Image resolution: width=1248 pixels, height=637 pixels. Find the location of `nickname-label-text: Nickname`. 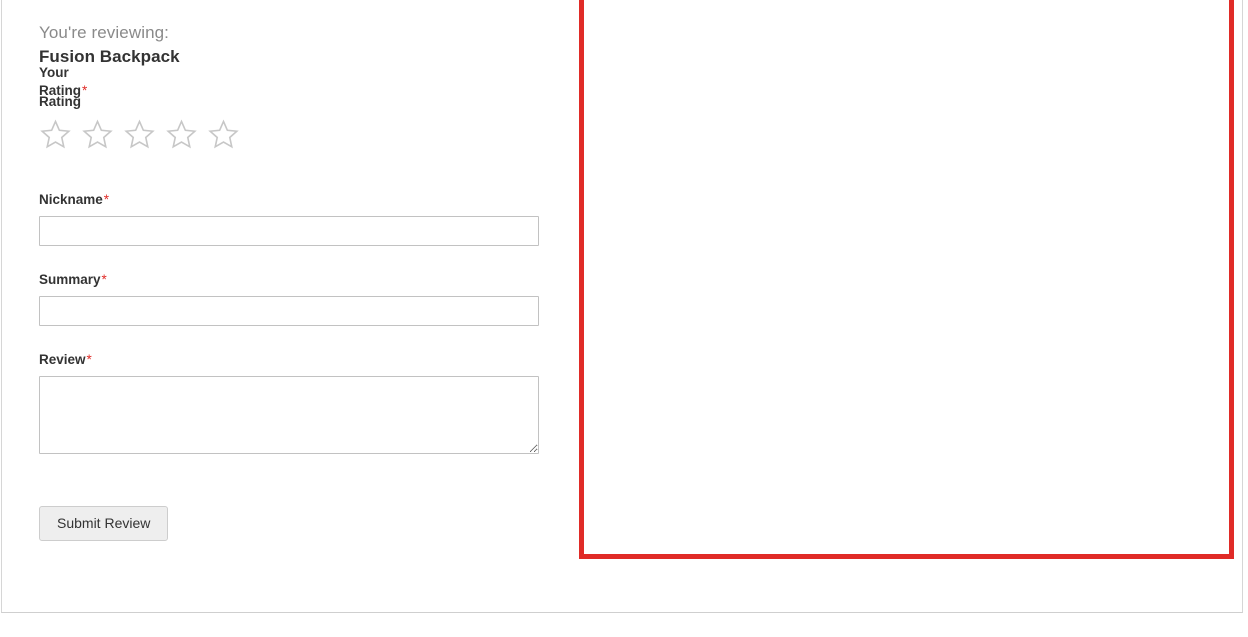

nickname-label-text: Nickname is located at coordinates (71, 199).